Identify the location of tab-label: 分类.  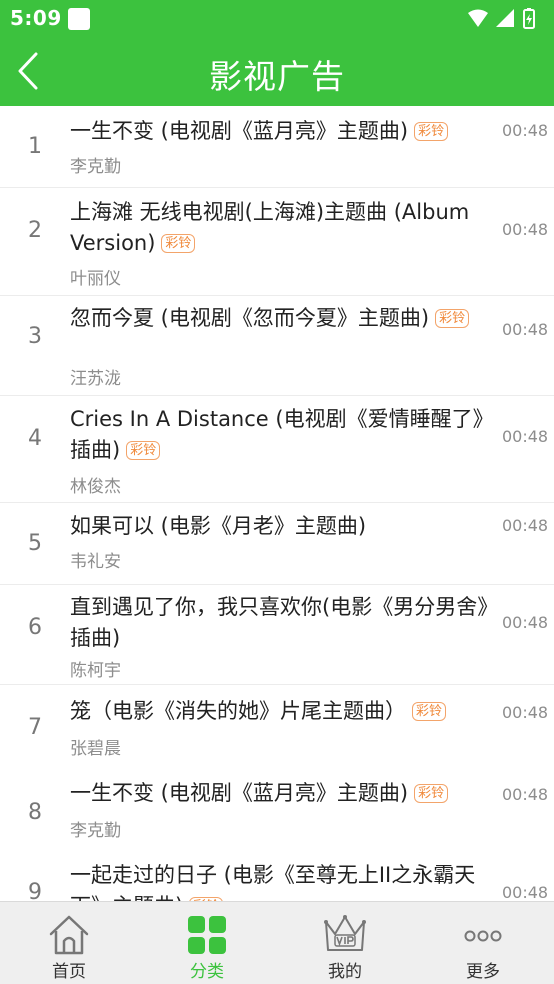
(207, 972).